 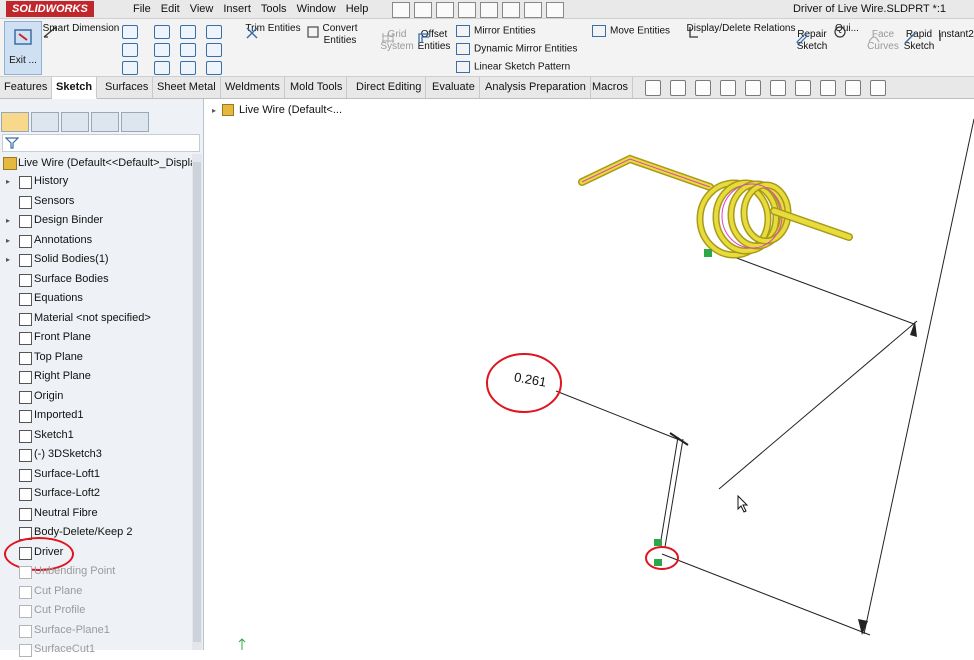 I want to click on featuremanager-tab, so click(x=15, y=122).